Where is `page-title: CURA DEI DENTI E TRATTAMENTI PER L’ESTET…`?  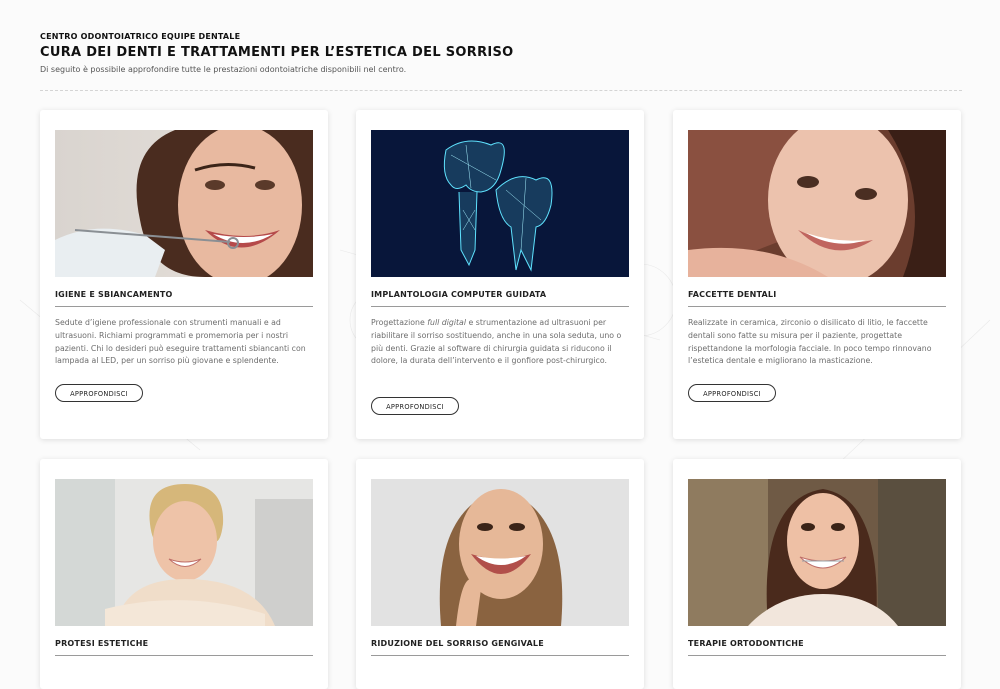
page-title: CURA DEI DENTI E TRATTAMENTI PER L’ESTET… is located at coordinates (277, 52).